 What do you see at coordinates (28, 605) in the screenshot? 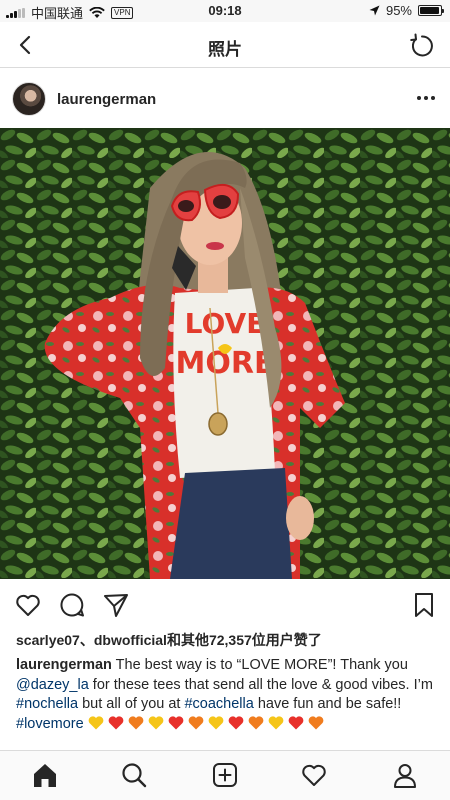
I see `like-heart-icon` at bounding box center [28, 605].